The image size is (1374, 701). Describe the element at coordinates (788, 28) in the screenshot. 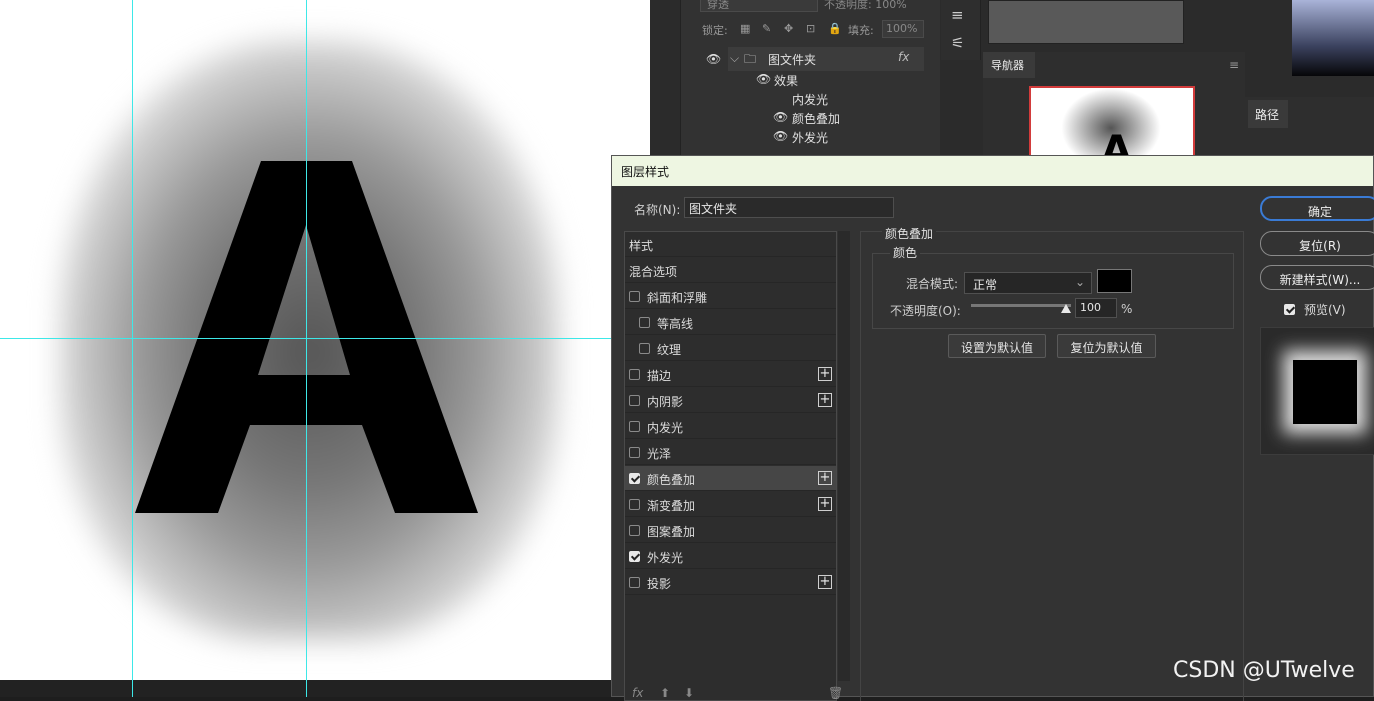

I see `lock-move-icon: ✥` at that location.